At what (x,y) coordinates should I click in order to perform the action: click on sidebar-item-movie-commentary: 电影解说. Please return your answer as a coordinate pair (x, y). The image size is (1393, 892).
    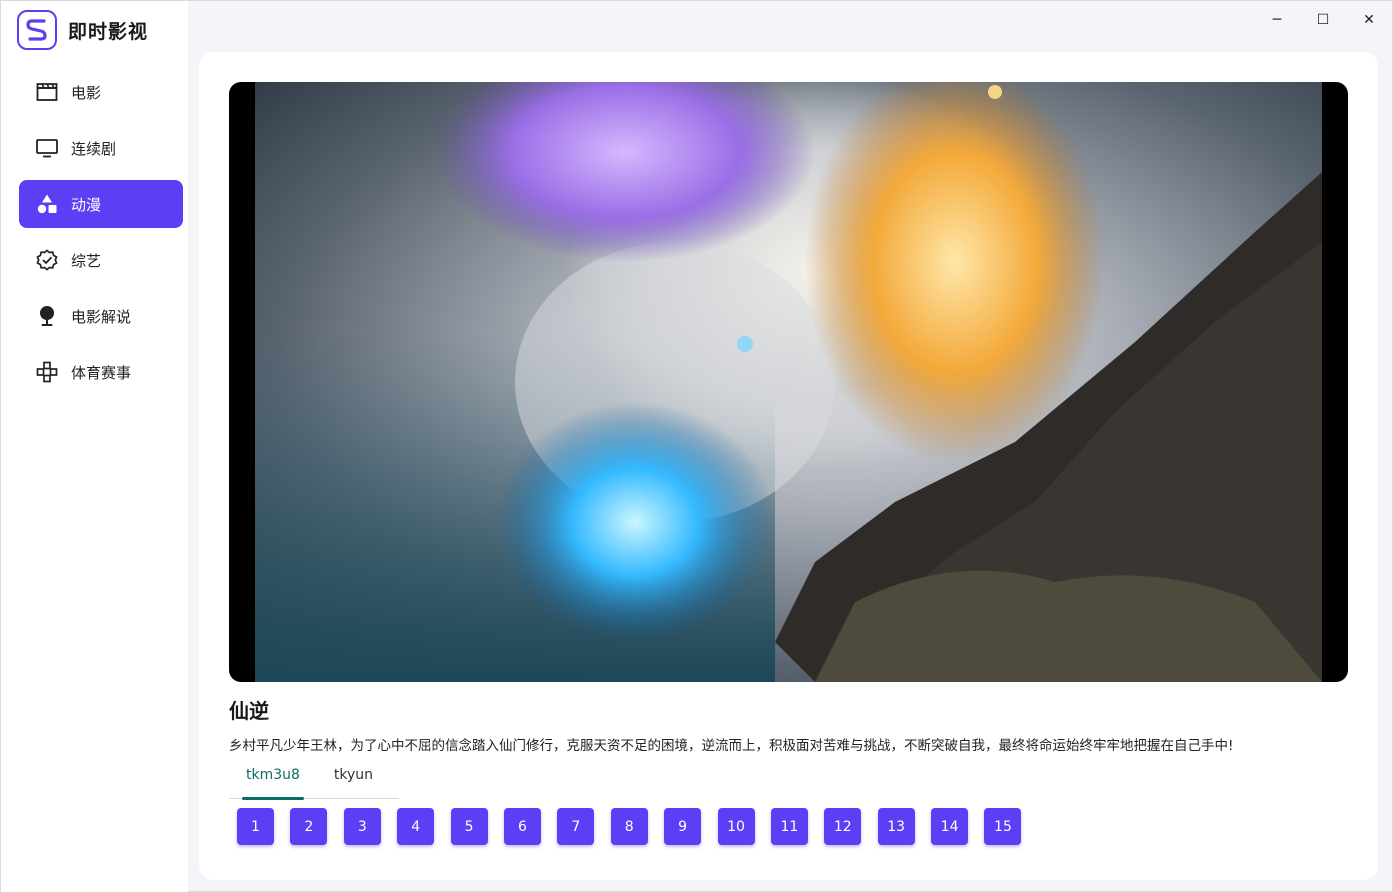
    Looking at the image, I should click on (101, 316).